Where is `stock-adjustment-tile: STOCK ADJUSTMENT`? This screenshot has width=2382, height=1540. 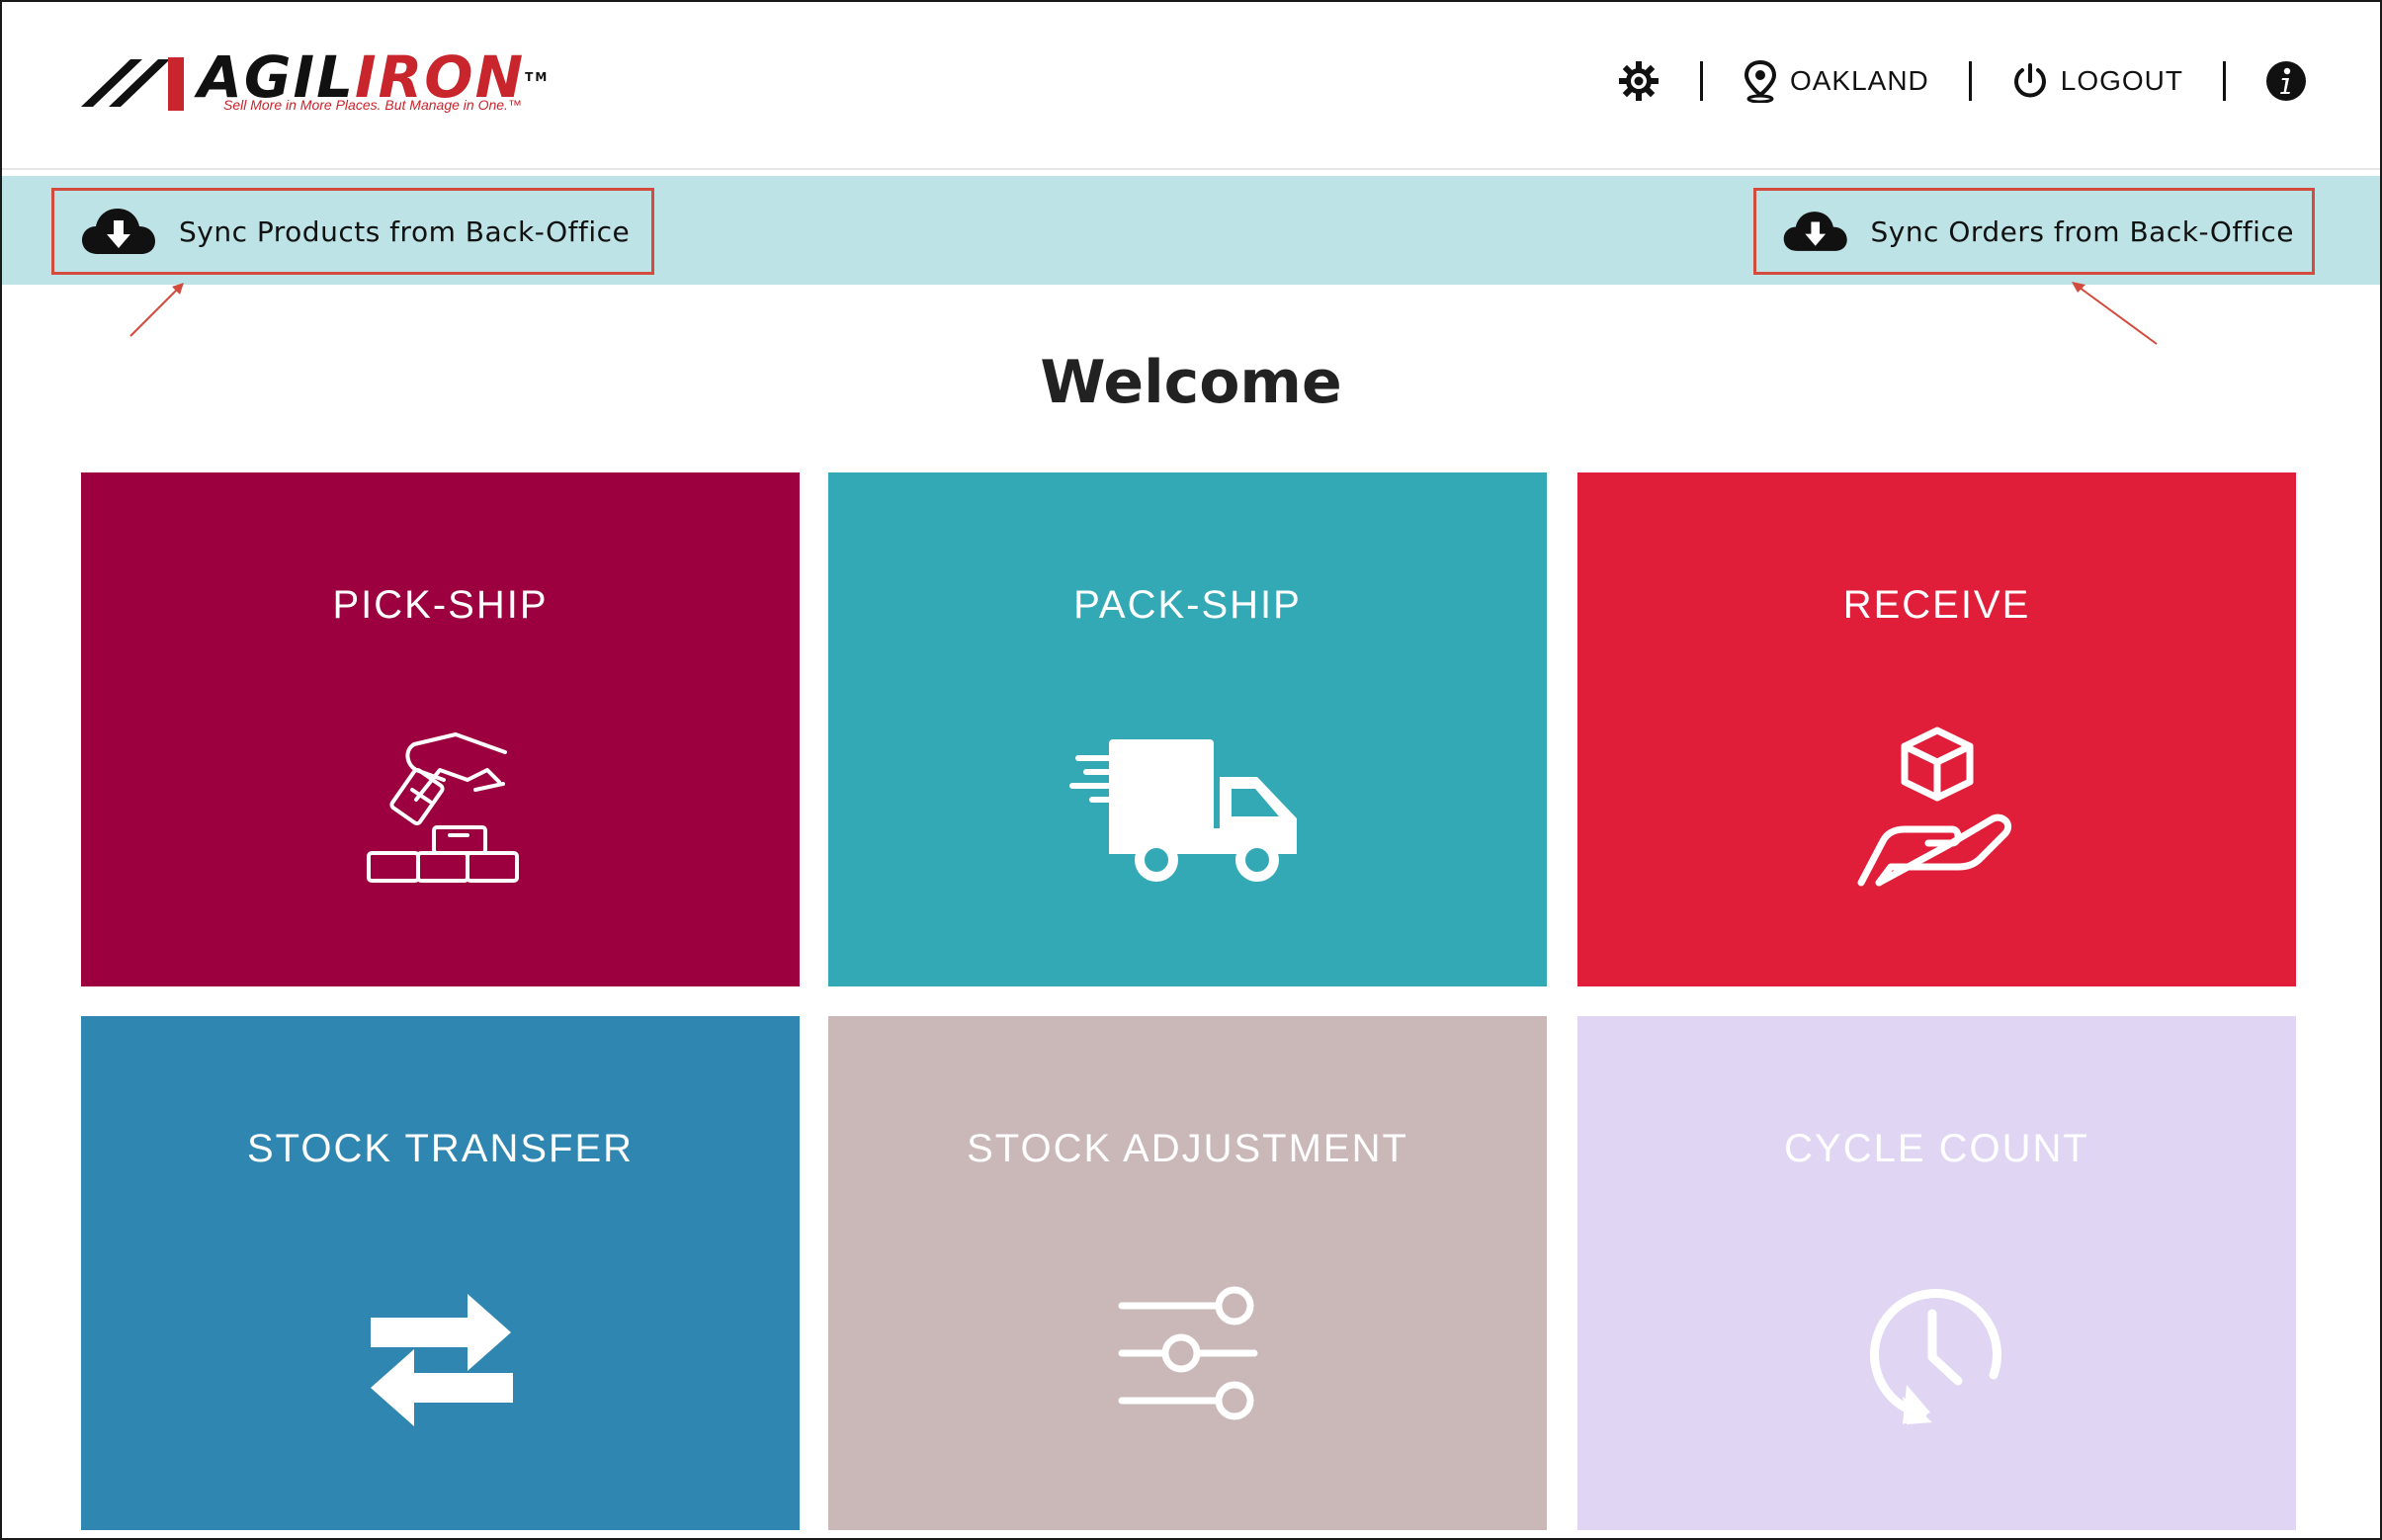
stock-adjustment-tile: STOCK ADJUSTMENT is located at coordinates (1187, 1273).